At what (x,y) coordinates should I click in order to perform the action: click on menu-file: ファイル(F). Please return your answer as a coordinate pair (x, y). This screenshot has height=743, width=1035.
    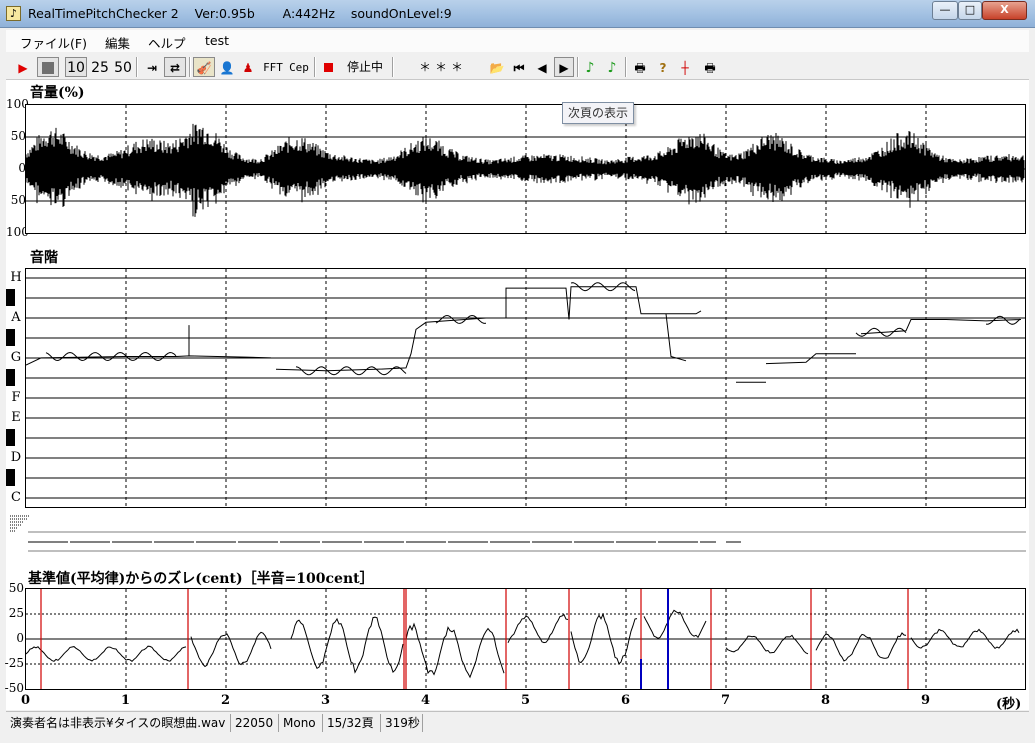
    Looking at the image, I should click on (53, 42).